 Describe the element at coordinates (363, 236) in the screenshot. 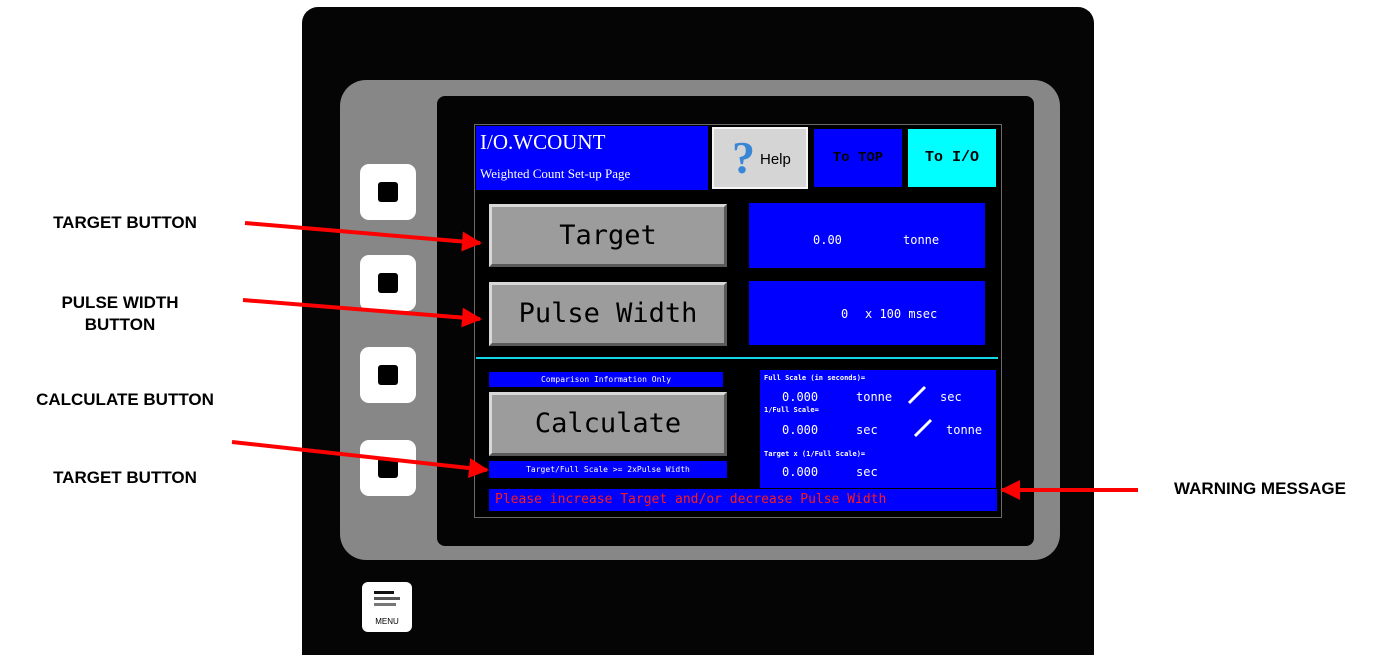

I see `arrow-target-button` at that location.